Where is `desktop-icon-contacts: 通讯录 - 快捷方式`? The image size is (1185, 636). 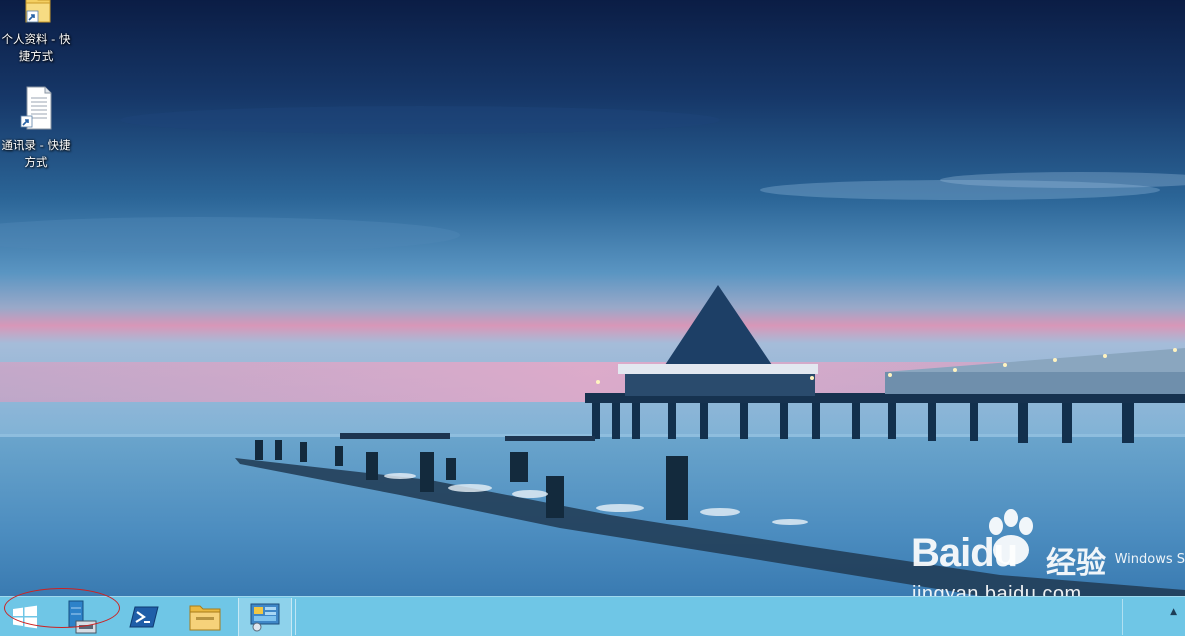 desktop-icon-contacts: 通讯录 - 快捷方式 is located at coordinates (36, 128).